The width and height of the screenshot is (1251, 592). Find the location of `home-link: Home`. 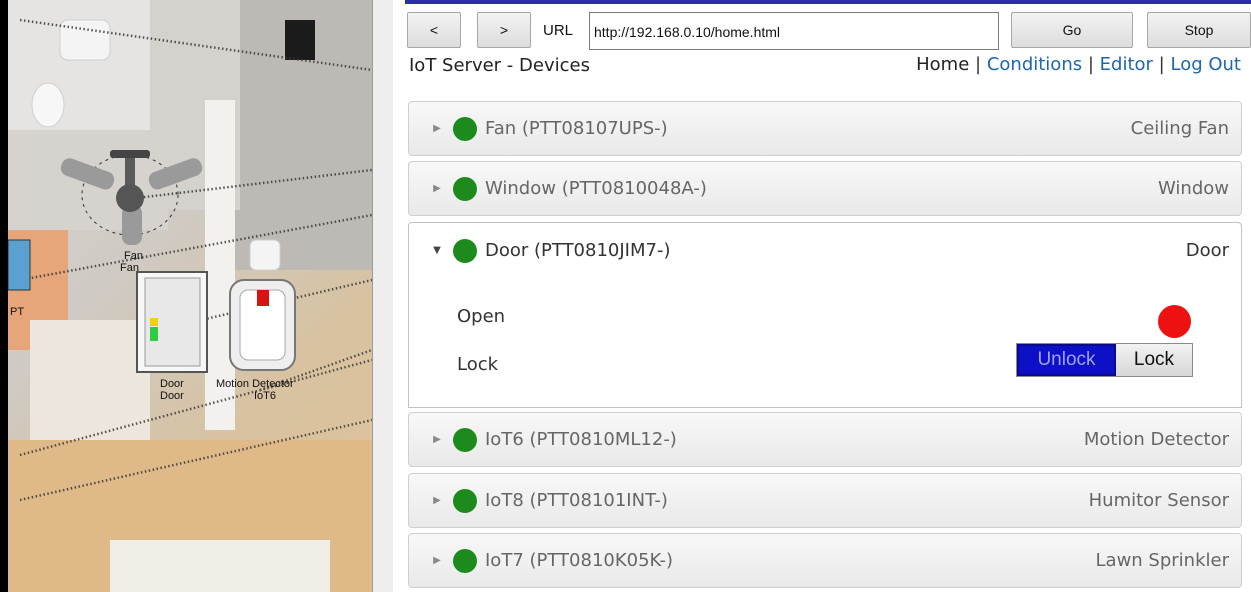

home-link: Home is located at coordinates (942, 64).